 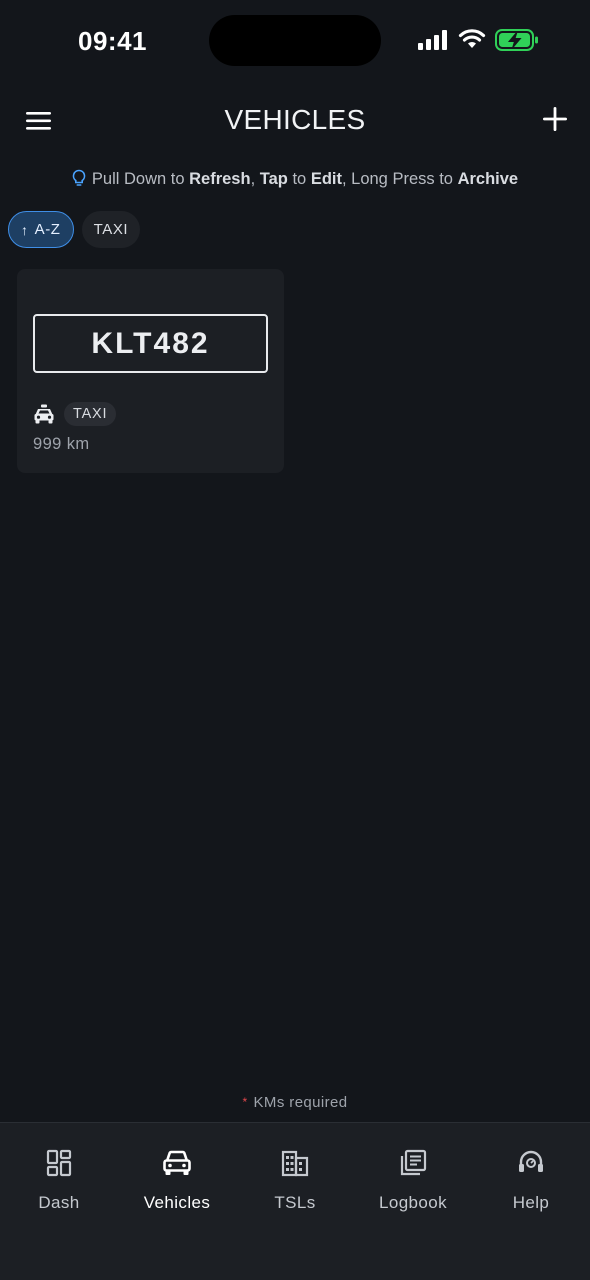 What do you see at coordinates (177, 1202) in the screenshot?
I see `tab-vehicles-label: Vehicles` at bounding box center [177, 1202].